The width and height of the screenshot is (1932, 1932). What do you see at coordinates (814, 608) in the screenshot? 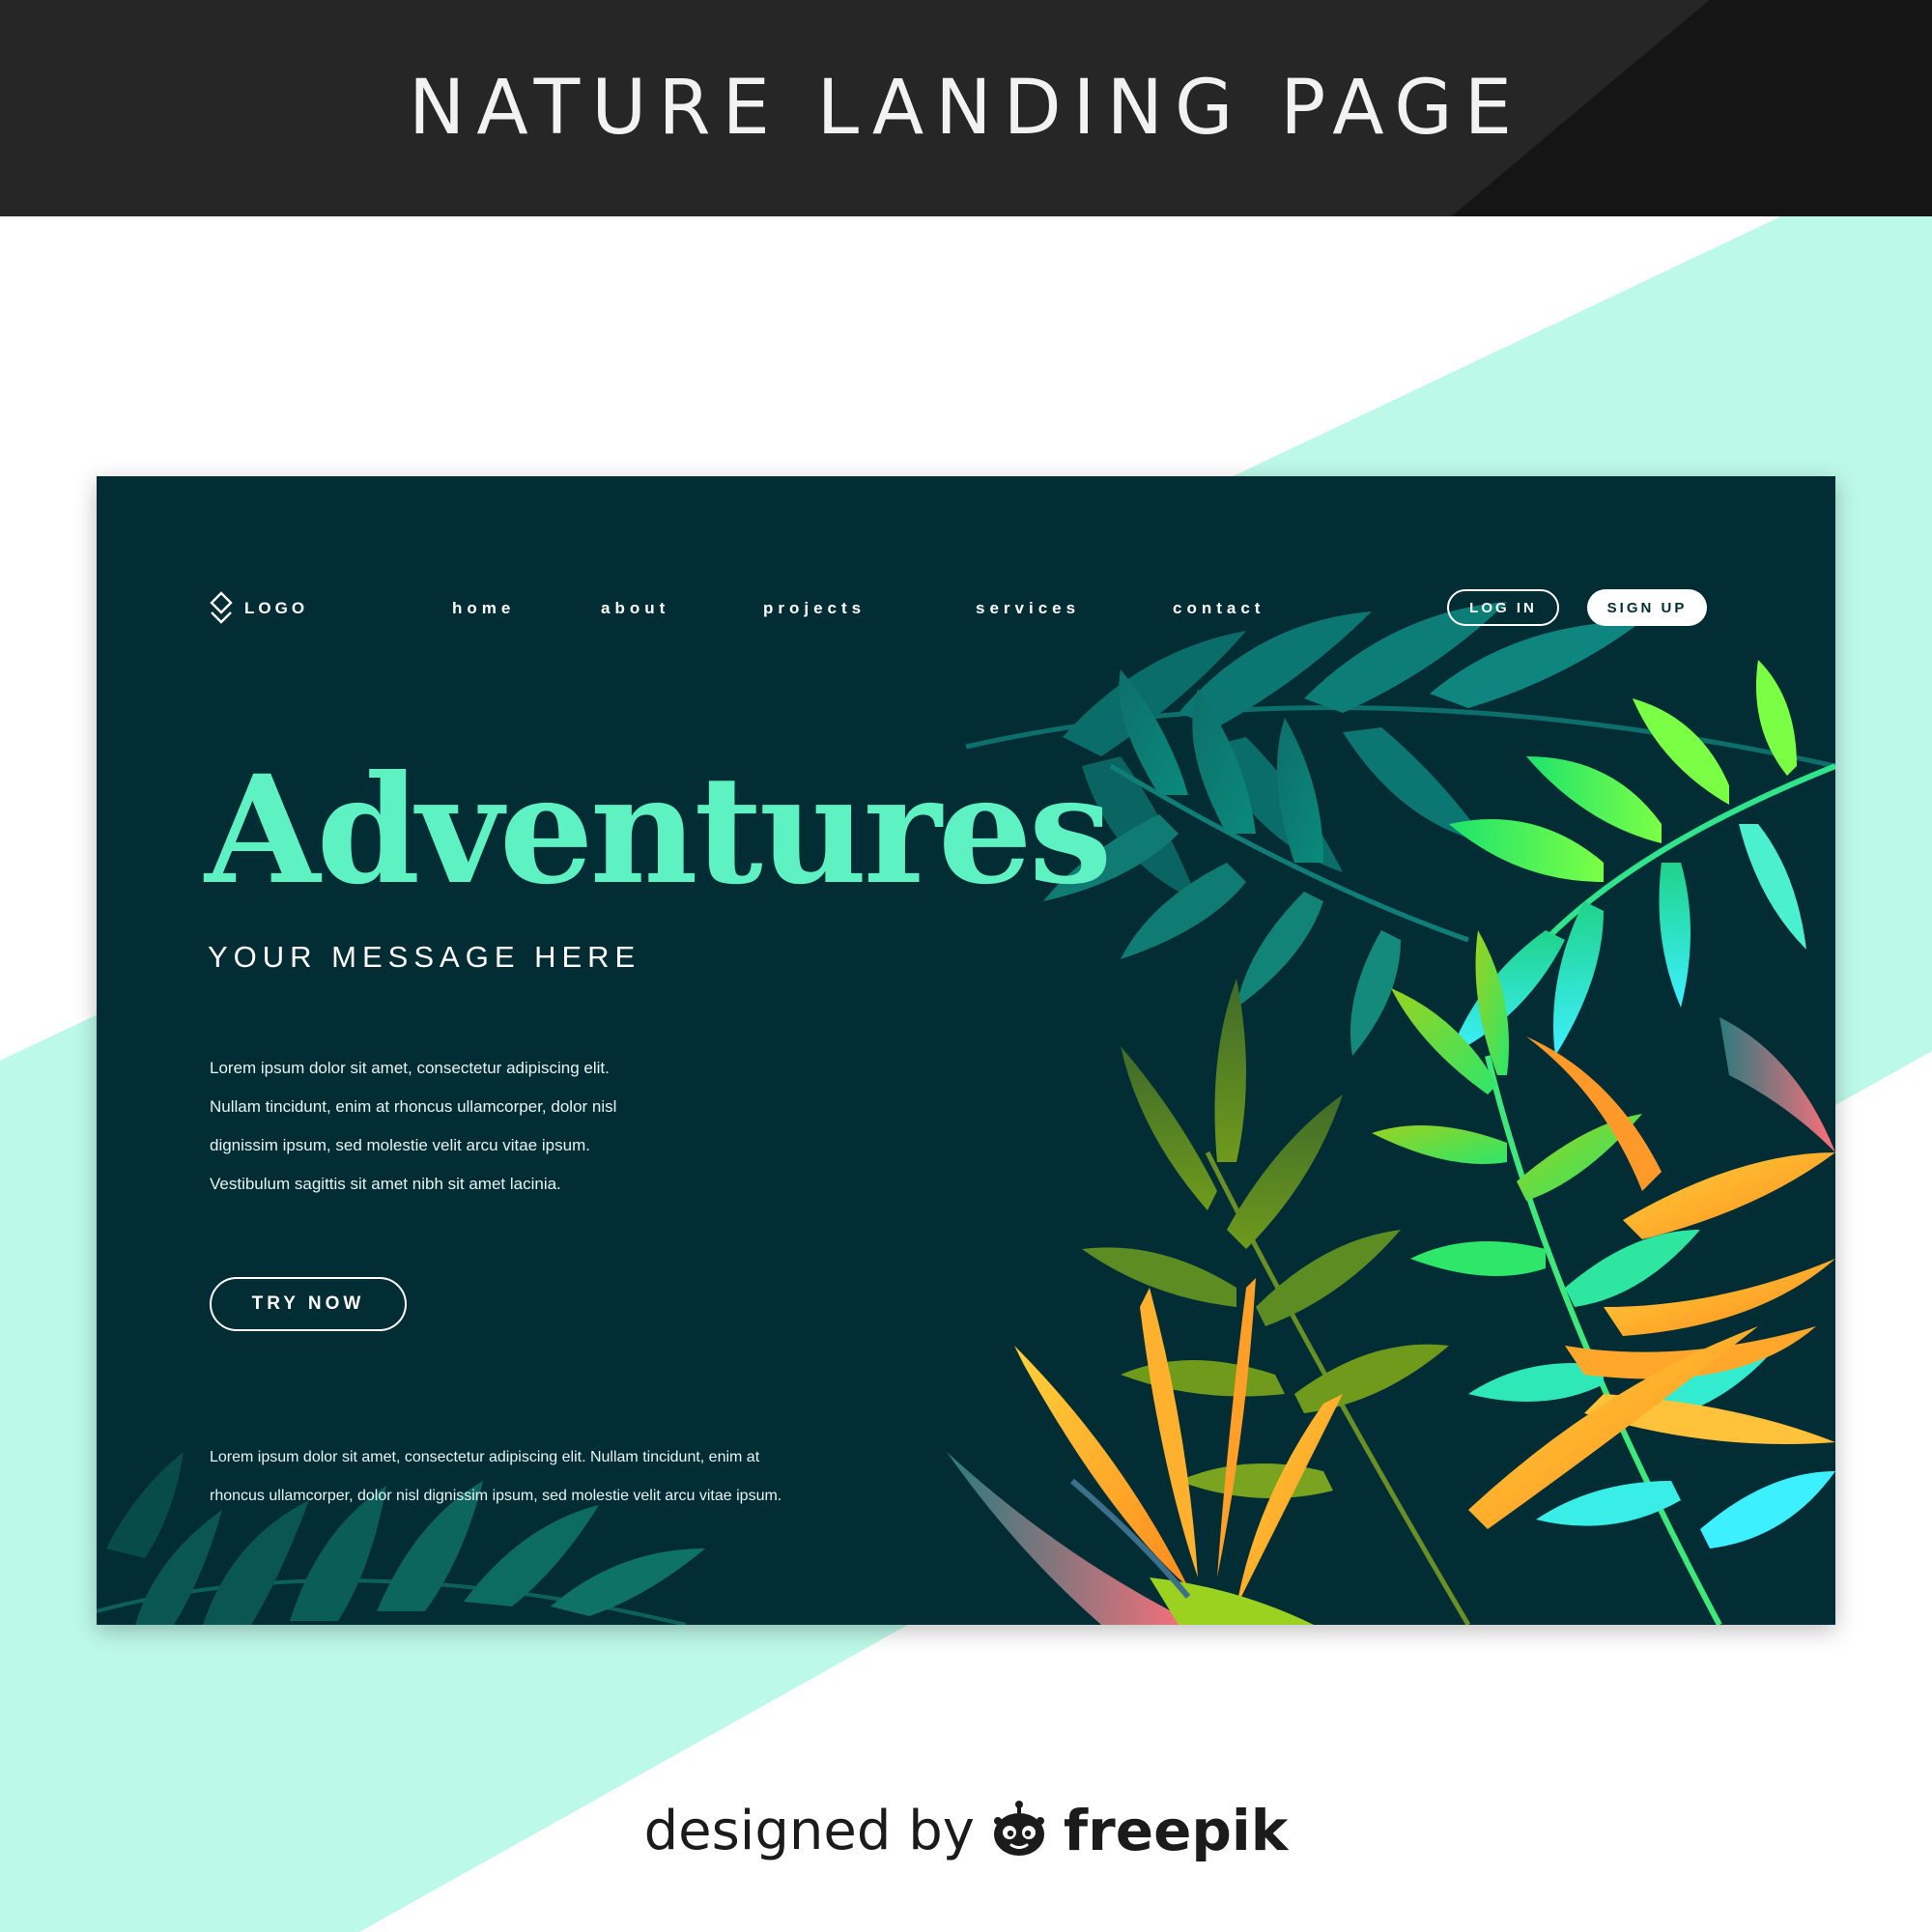
I see `nav-projects: projects` at bounding box center [814, 608].